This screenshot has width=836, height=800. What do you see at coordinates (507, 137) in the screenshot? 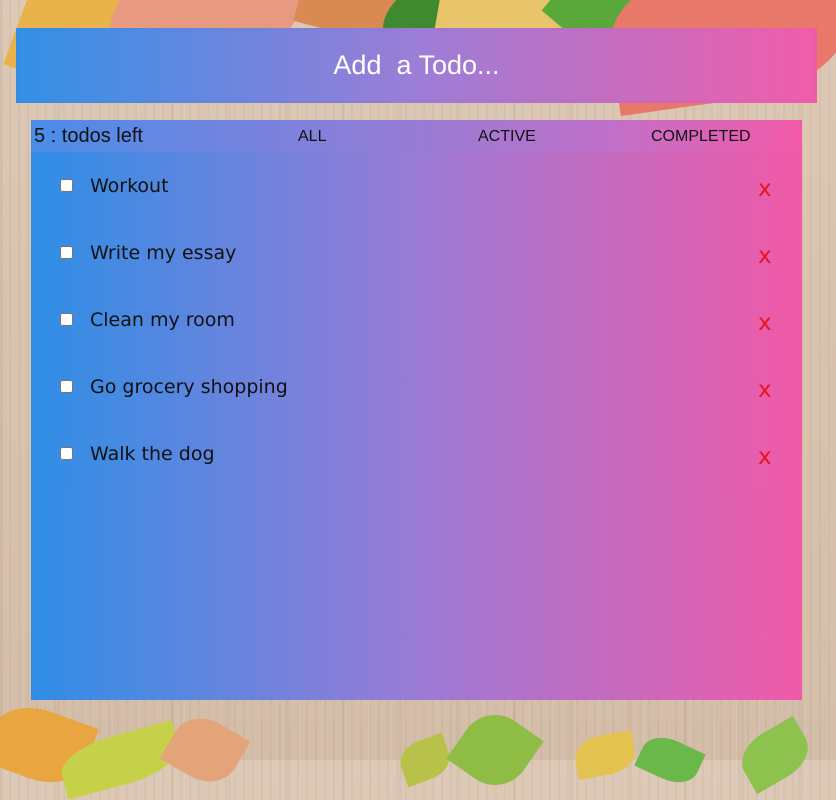
I see `filter-active-button: ACTIVE` at bounding box center [507, 137].